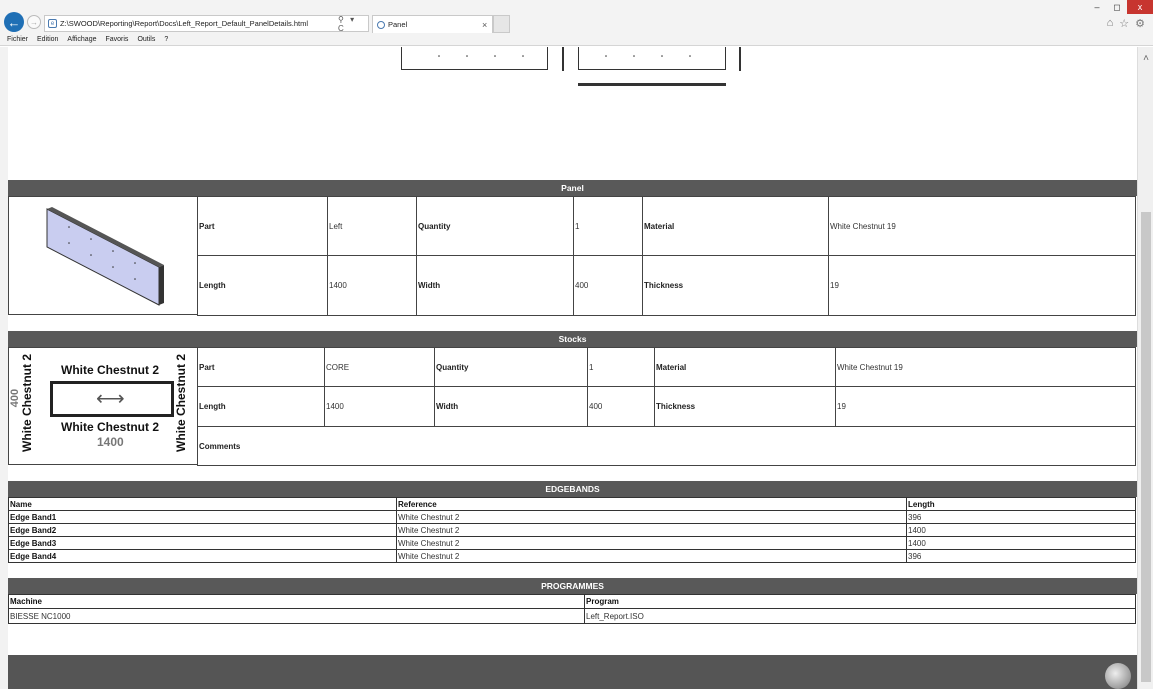 This screenshot has height=689, width=1153. What do you see at coordinates (202, 543) in the screenshot?
I see `edgeband-name: Edge Band3` at bounding box center [202, 543].